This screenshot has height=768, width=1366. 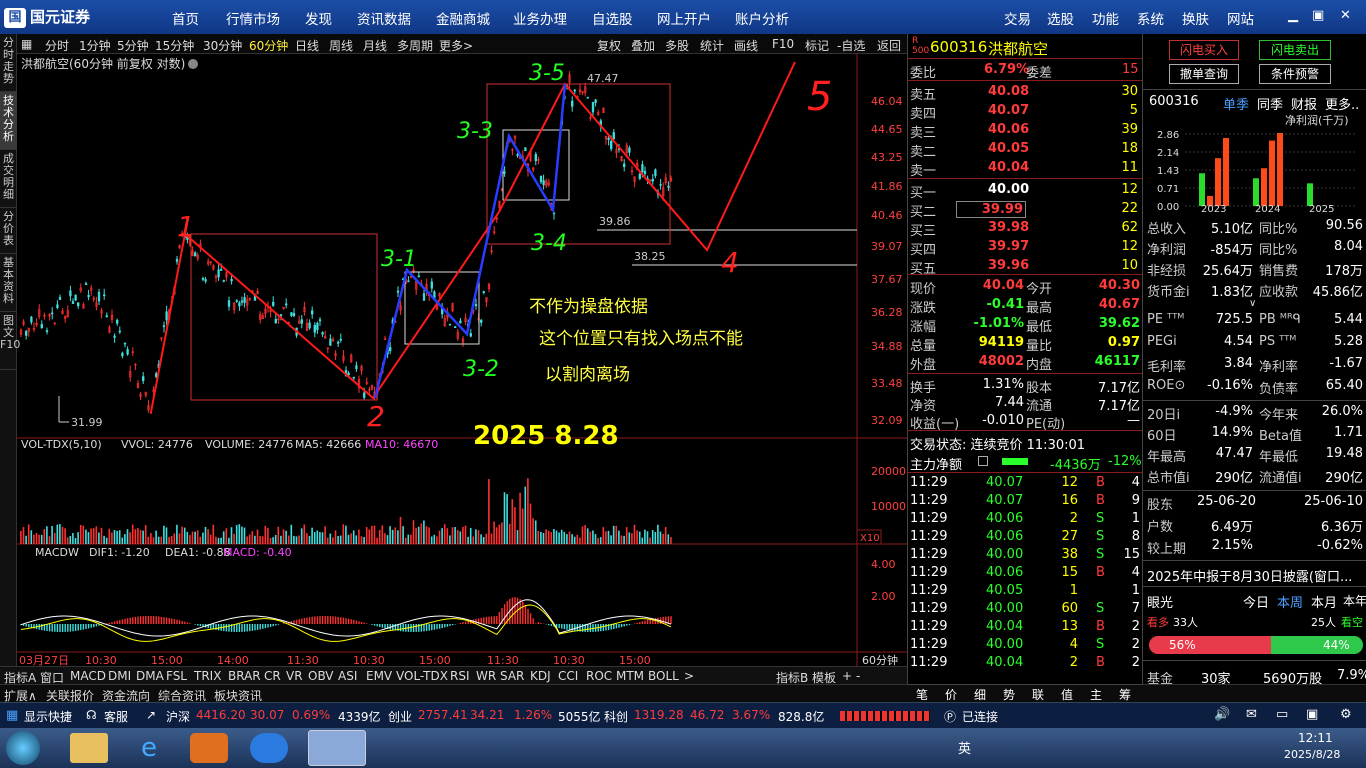 What do you see at coordinates (272, 676) in the screenshot?
I see `indicator-tab: CR` at bounding box center [272, 676].